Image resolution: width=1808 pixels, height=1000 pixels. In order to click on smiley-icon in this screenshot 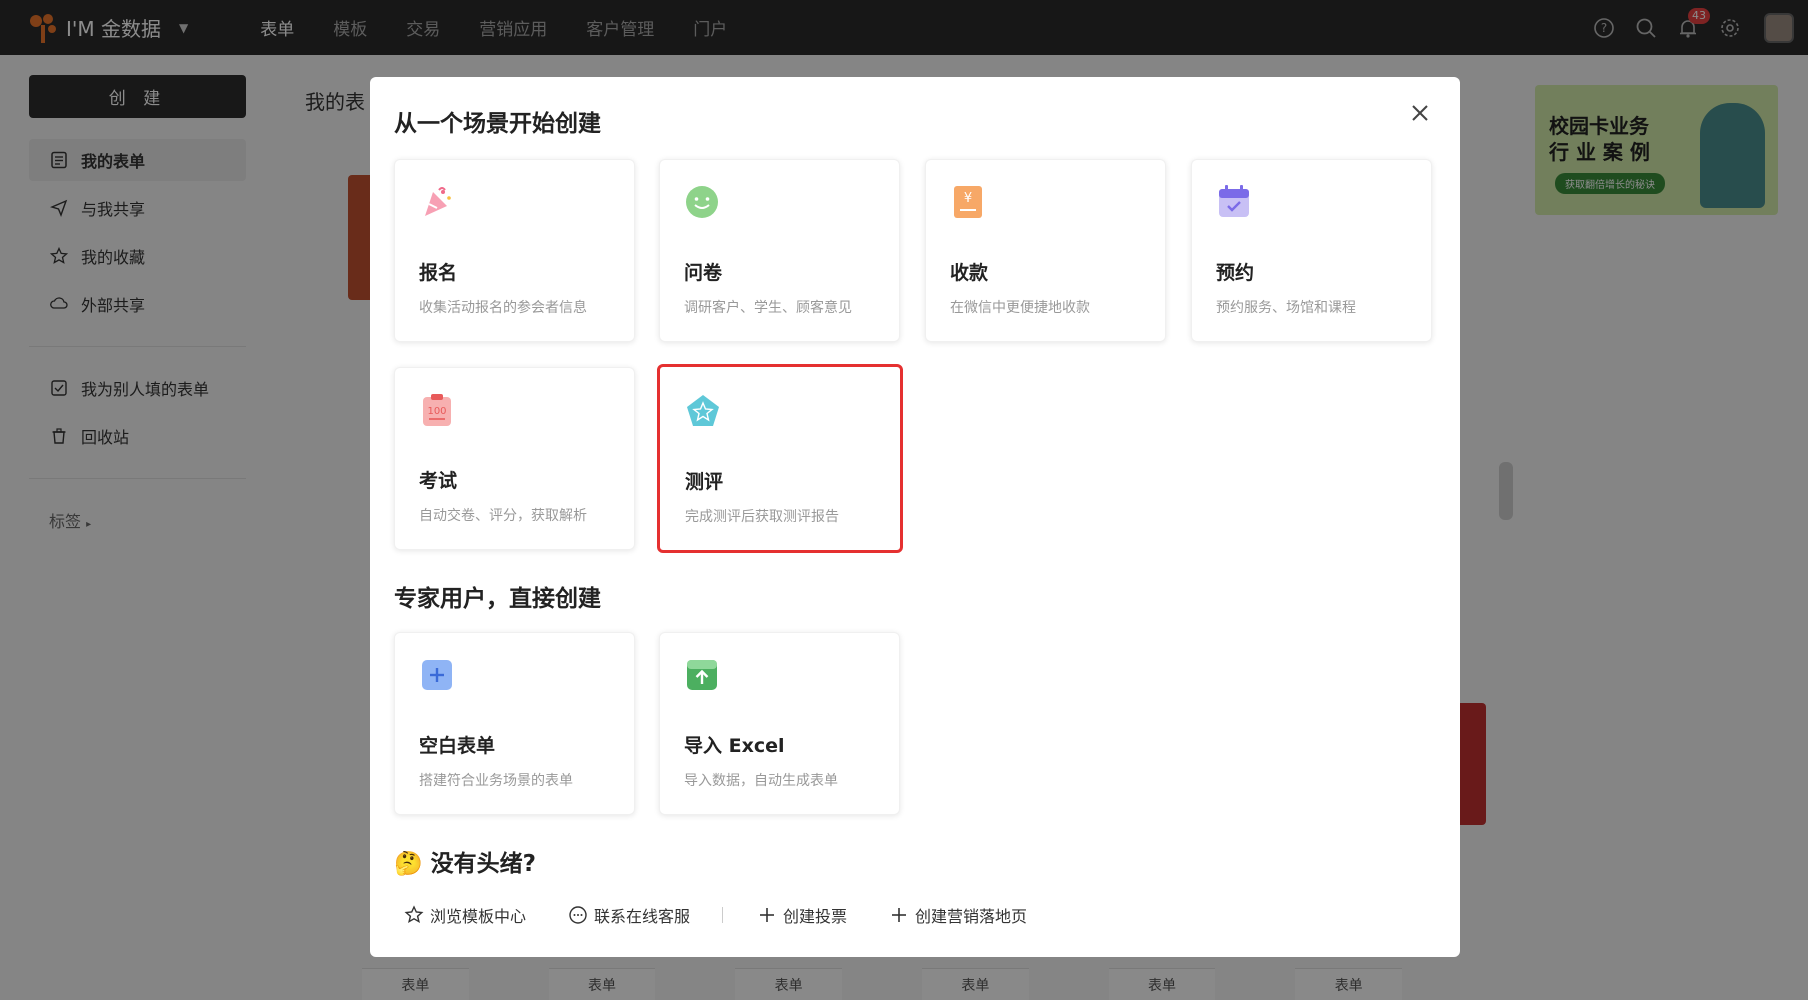, I will do `click(702, 202)`.